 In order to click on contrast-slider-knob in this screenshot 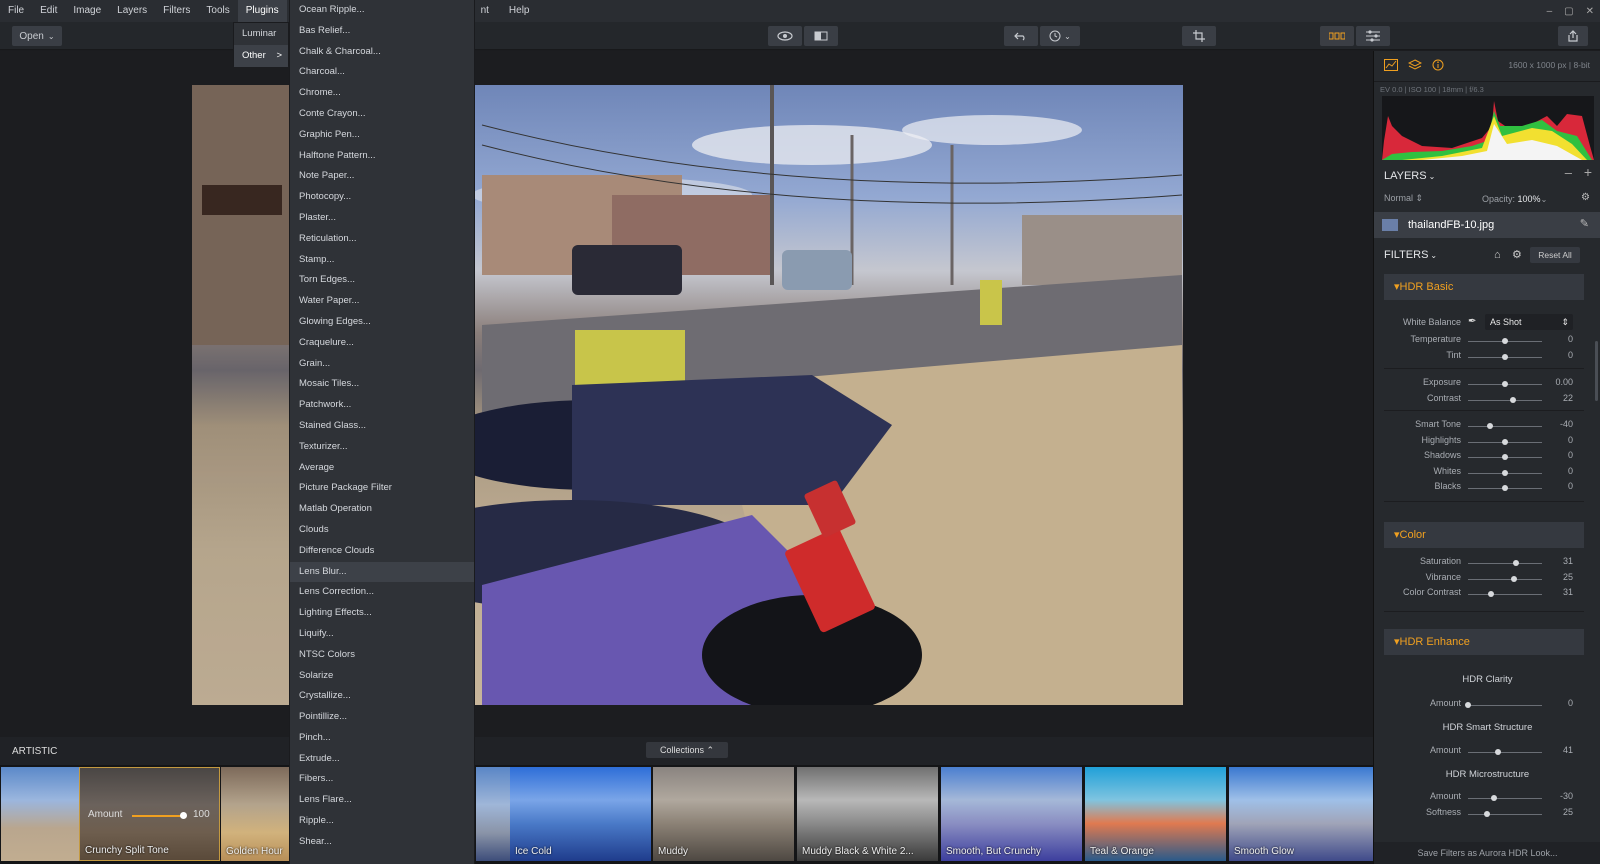, I will do `click(1513, 400)`.